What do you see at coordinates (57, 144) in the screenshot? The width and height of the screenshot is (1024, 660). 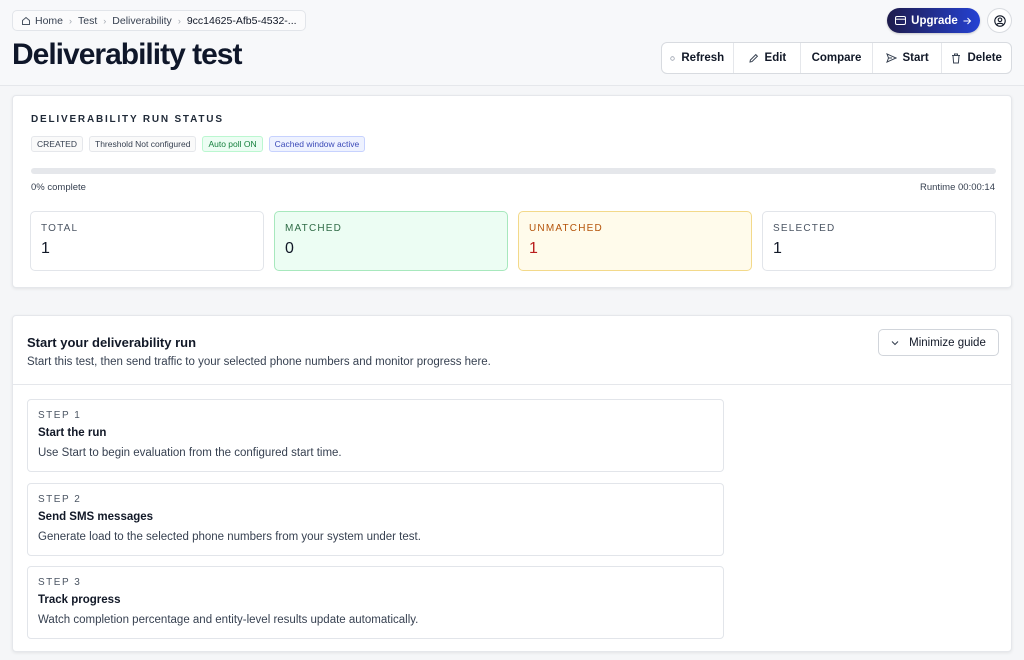 I see `status-badge-created: CREATED` at bounding box center [57, 144].